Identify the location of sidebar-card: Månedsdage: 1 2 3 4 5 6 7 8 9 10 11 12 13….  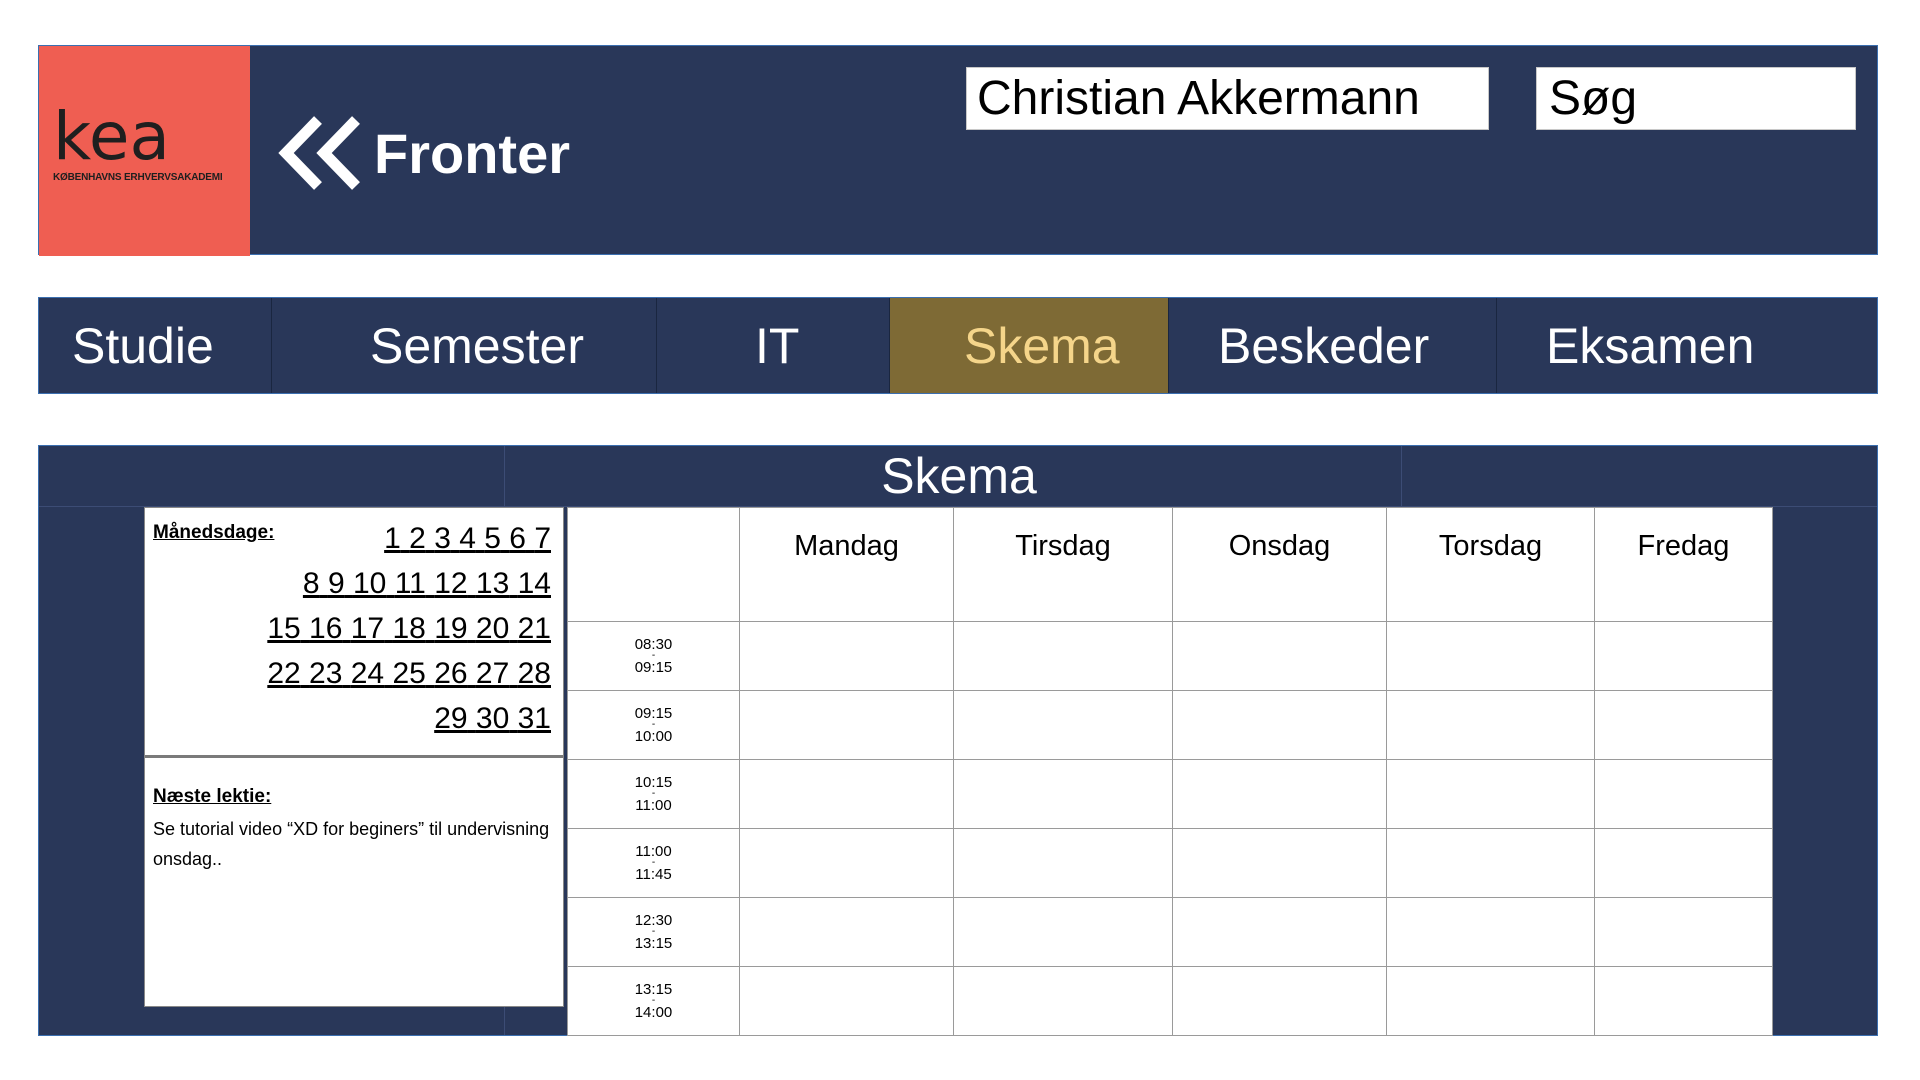
(354, 757).